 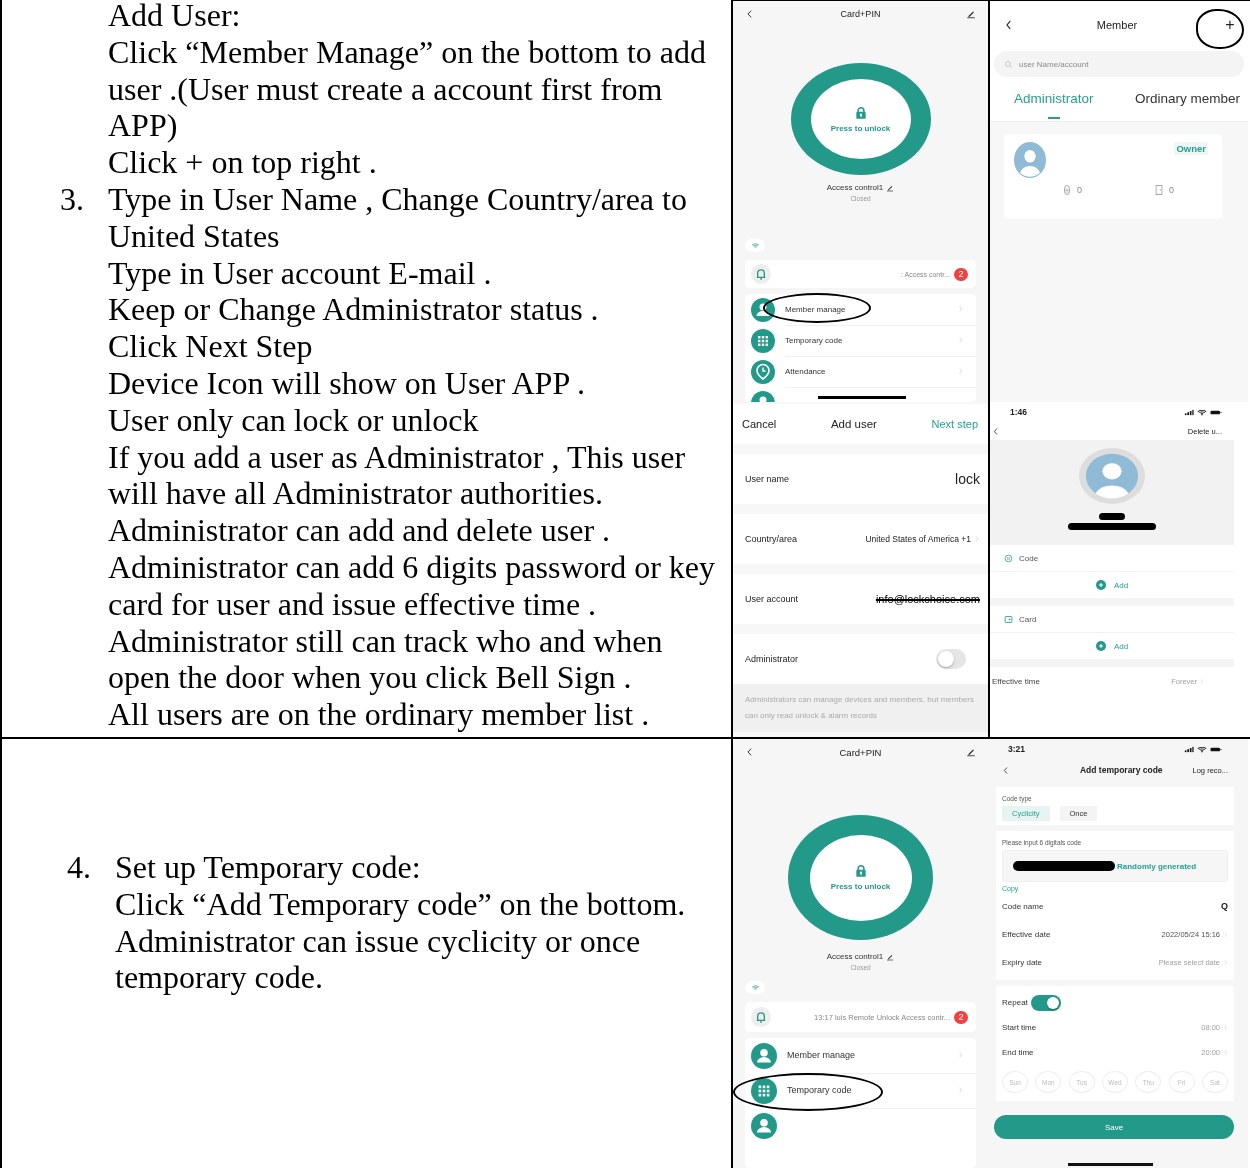 I want to click on count-badge: 2, so click(x=961, y=1017).